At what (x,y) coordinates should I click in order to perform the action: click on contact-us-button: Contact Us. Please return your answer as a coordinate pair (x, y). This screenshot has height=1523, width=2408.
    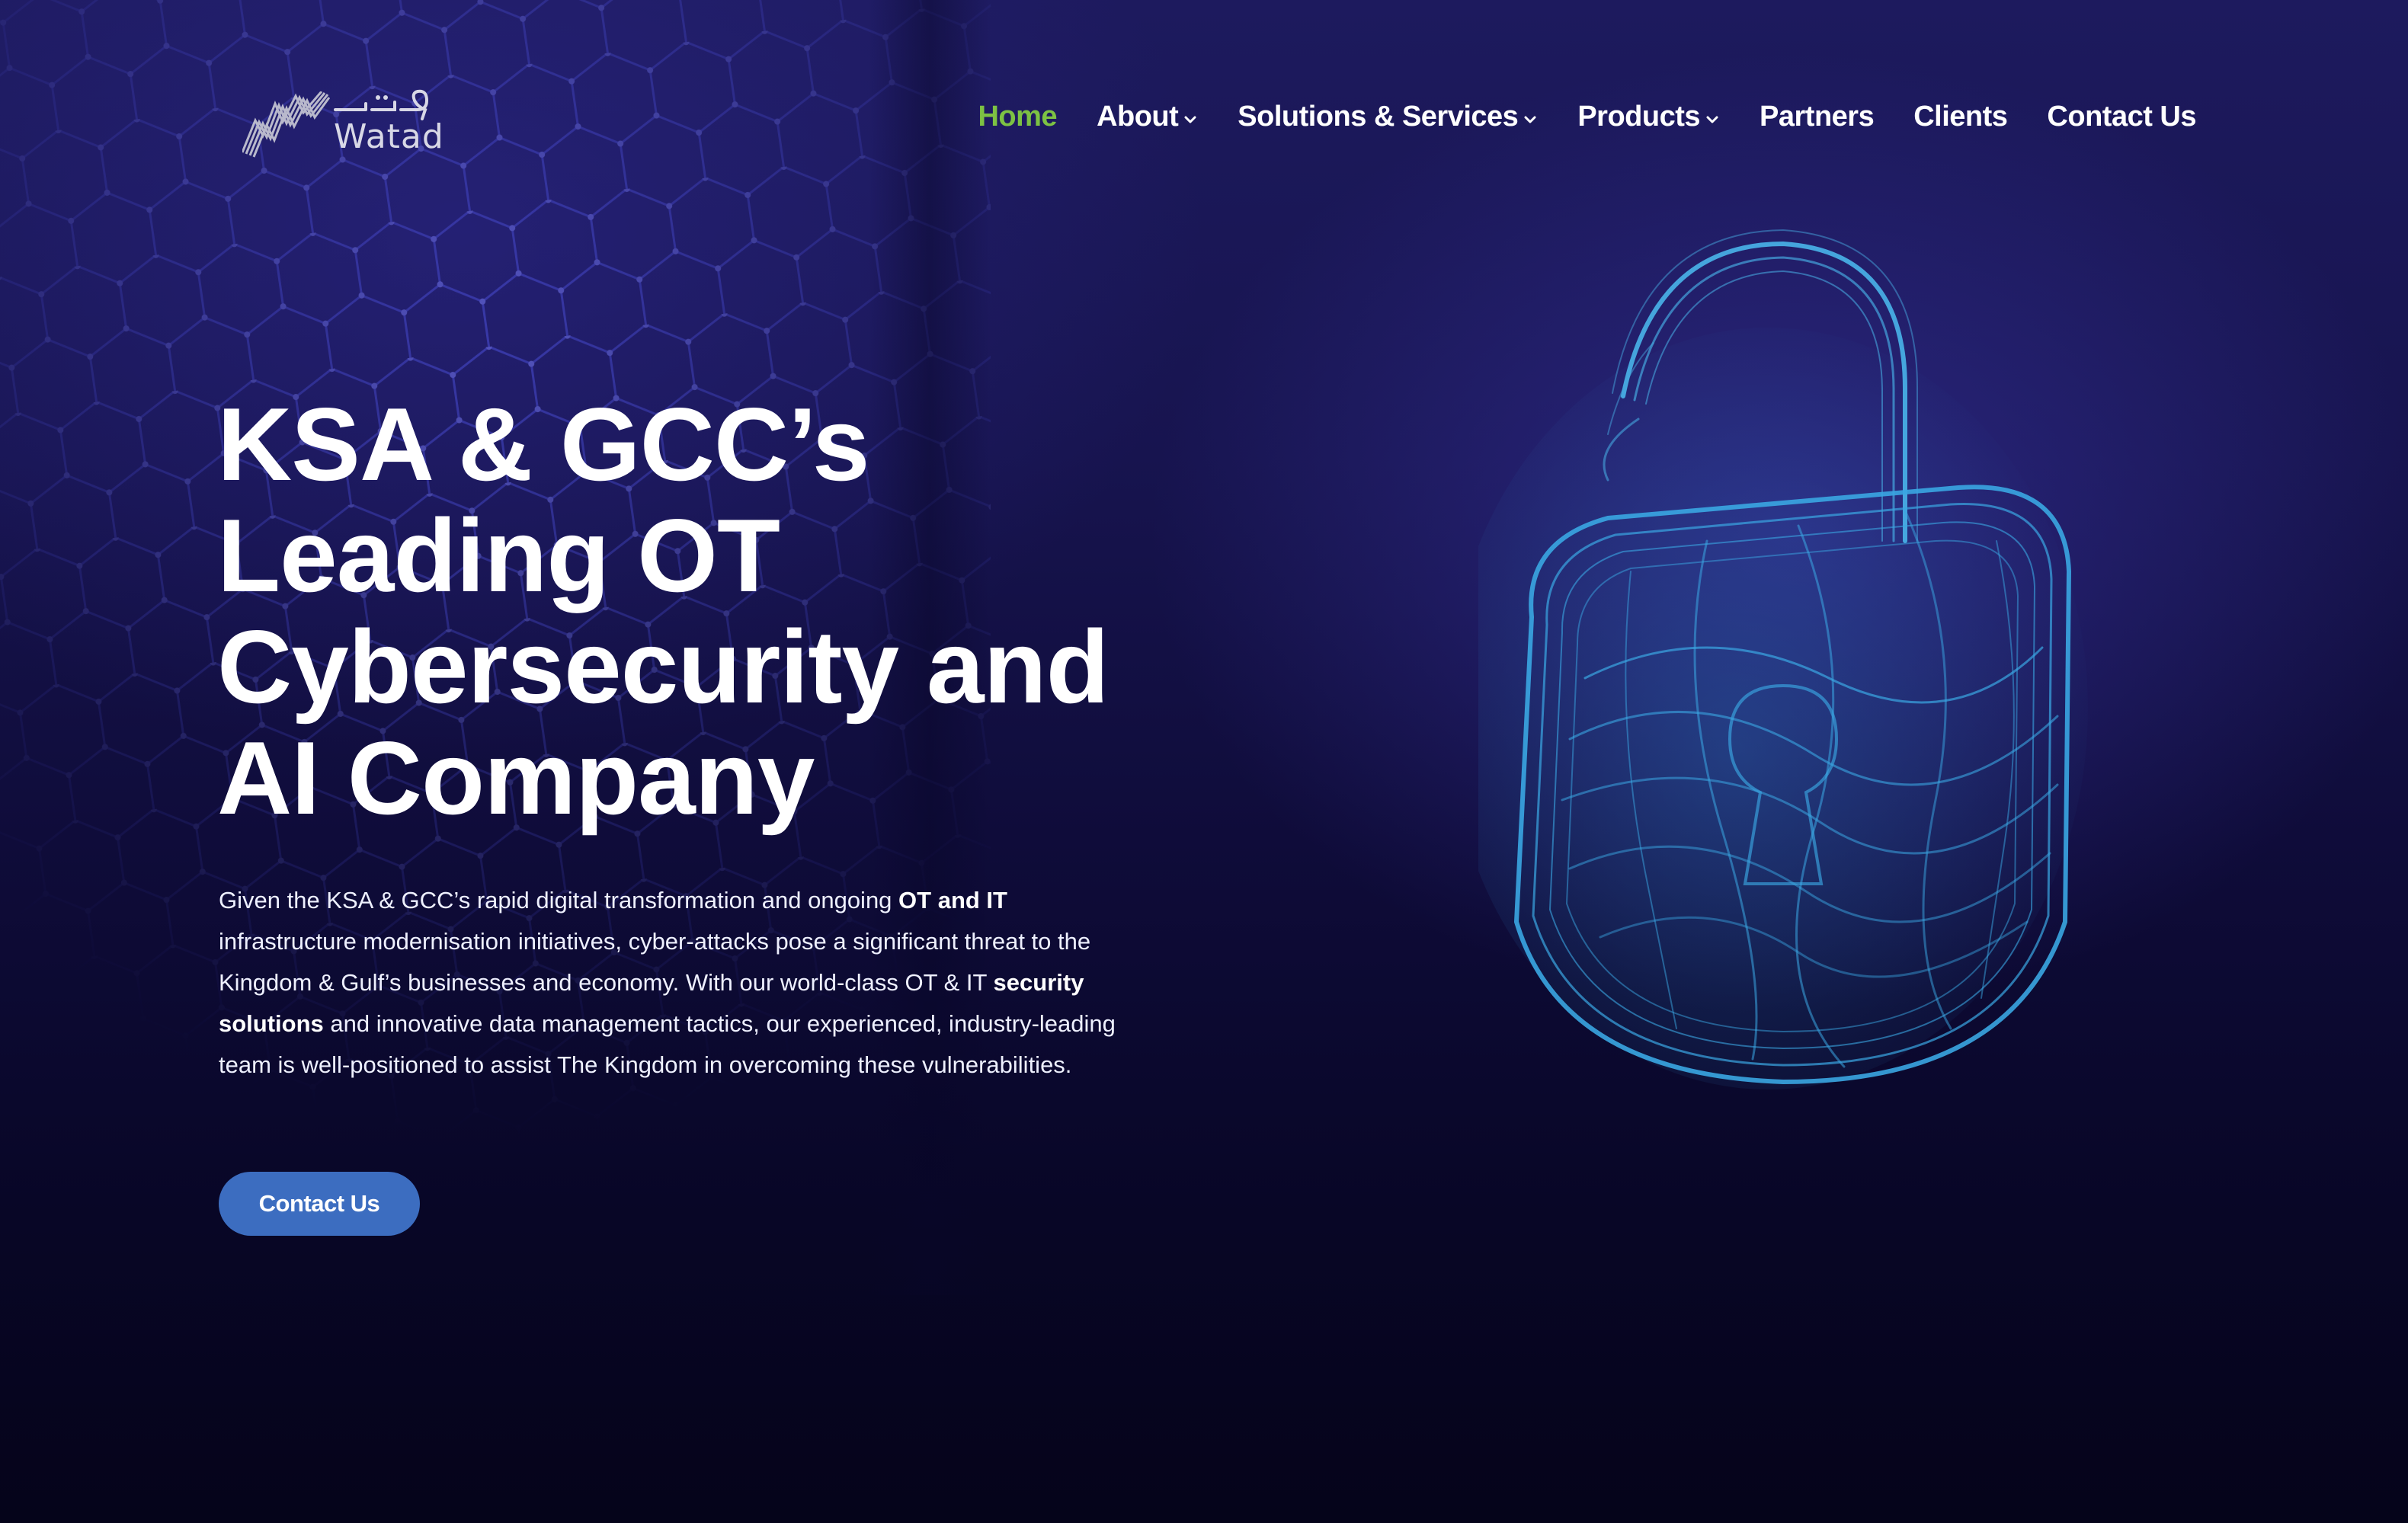
    Looking at the image, I should click on (319, 1204).